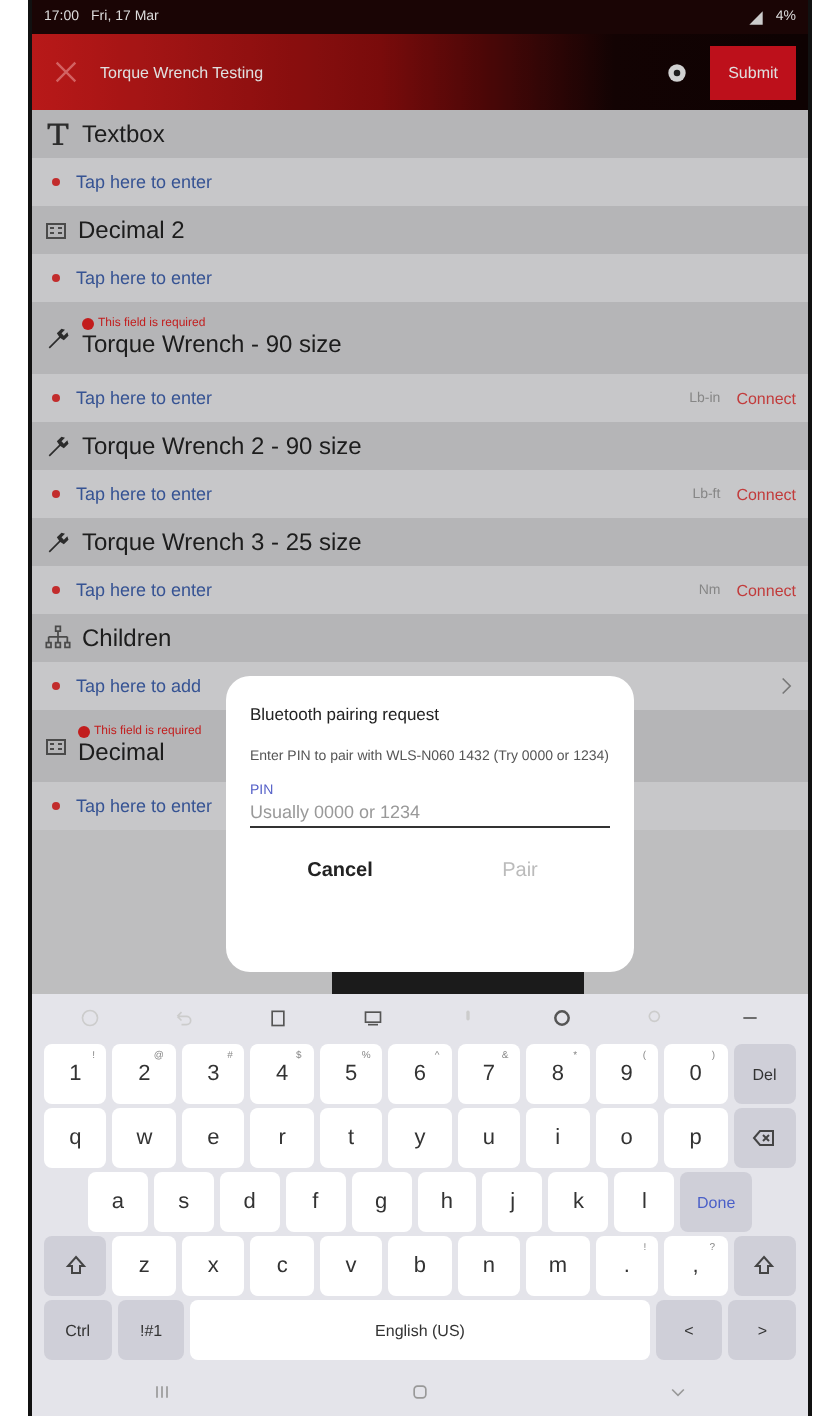 The height and width of the screenshot is (1416, 822). I want to click on field-label: Torque Wrench 3 - 25 size, so click(222, 542).